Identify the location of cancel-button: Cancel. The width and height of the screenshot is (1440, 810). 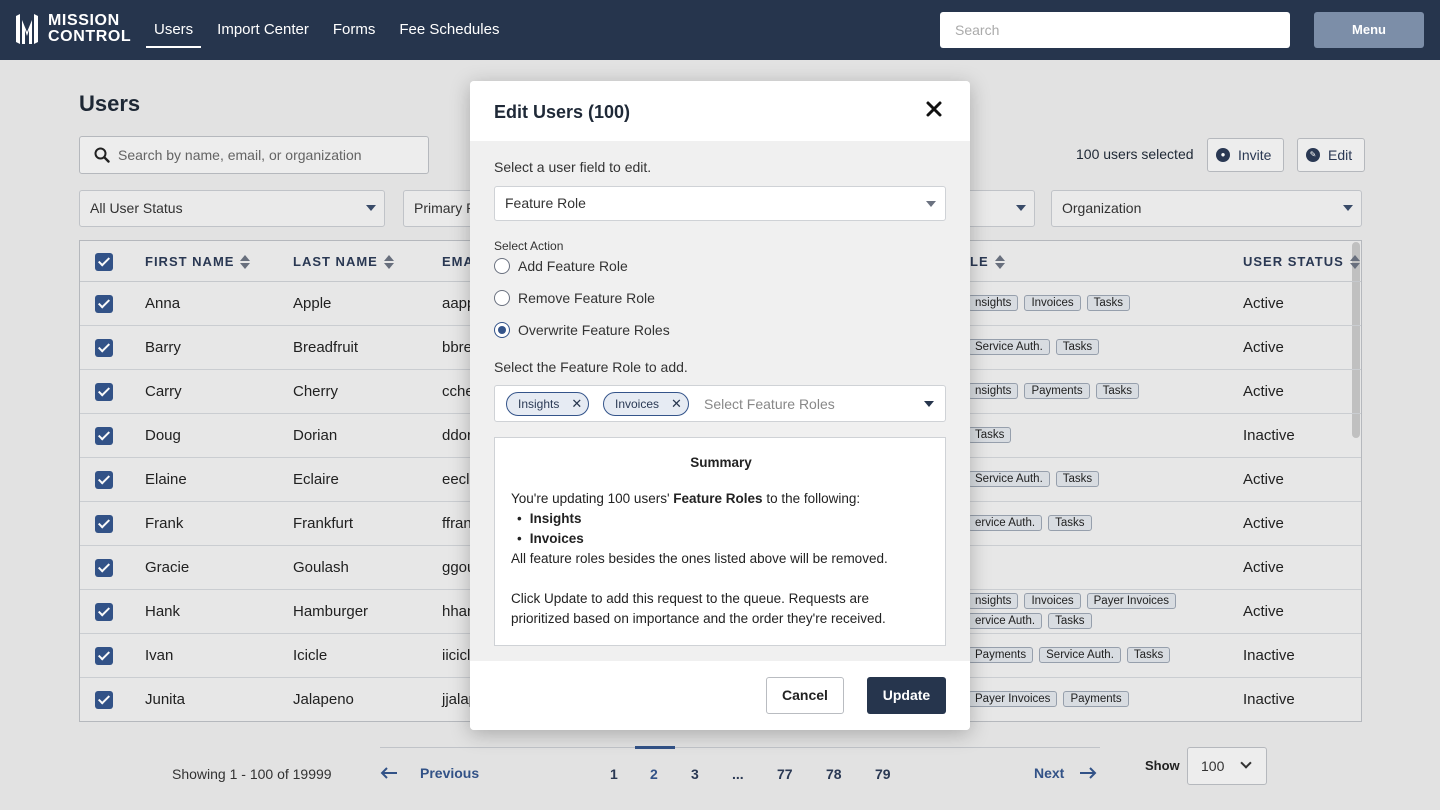
(805, 695).